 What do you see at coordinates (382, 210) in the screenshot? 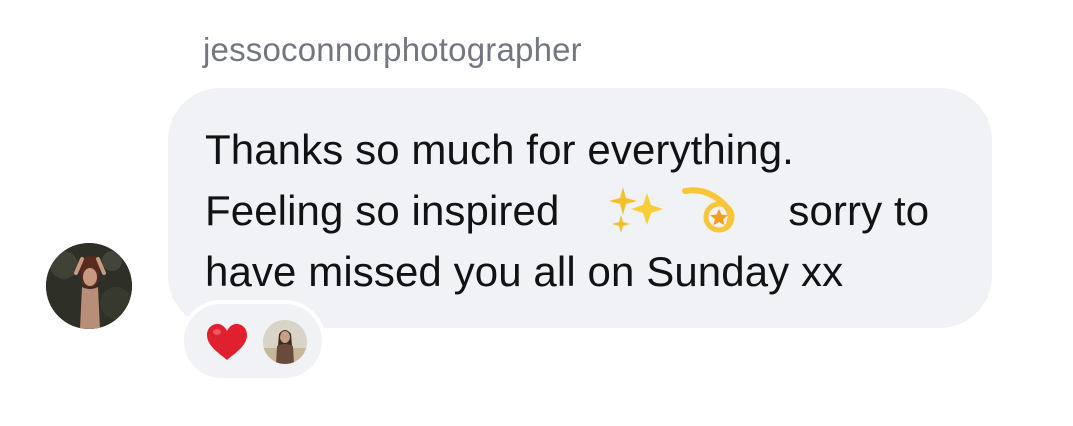
I see `message-segment: Feeling so inspired` at bounding box center [382, 210].